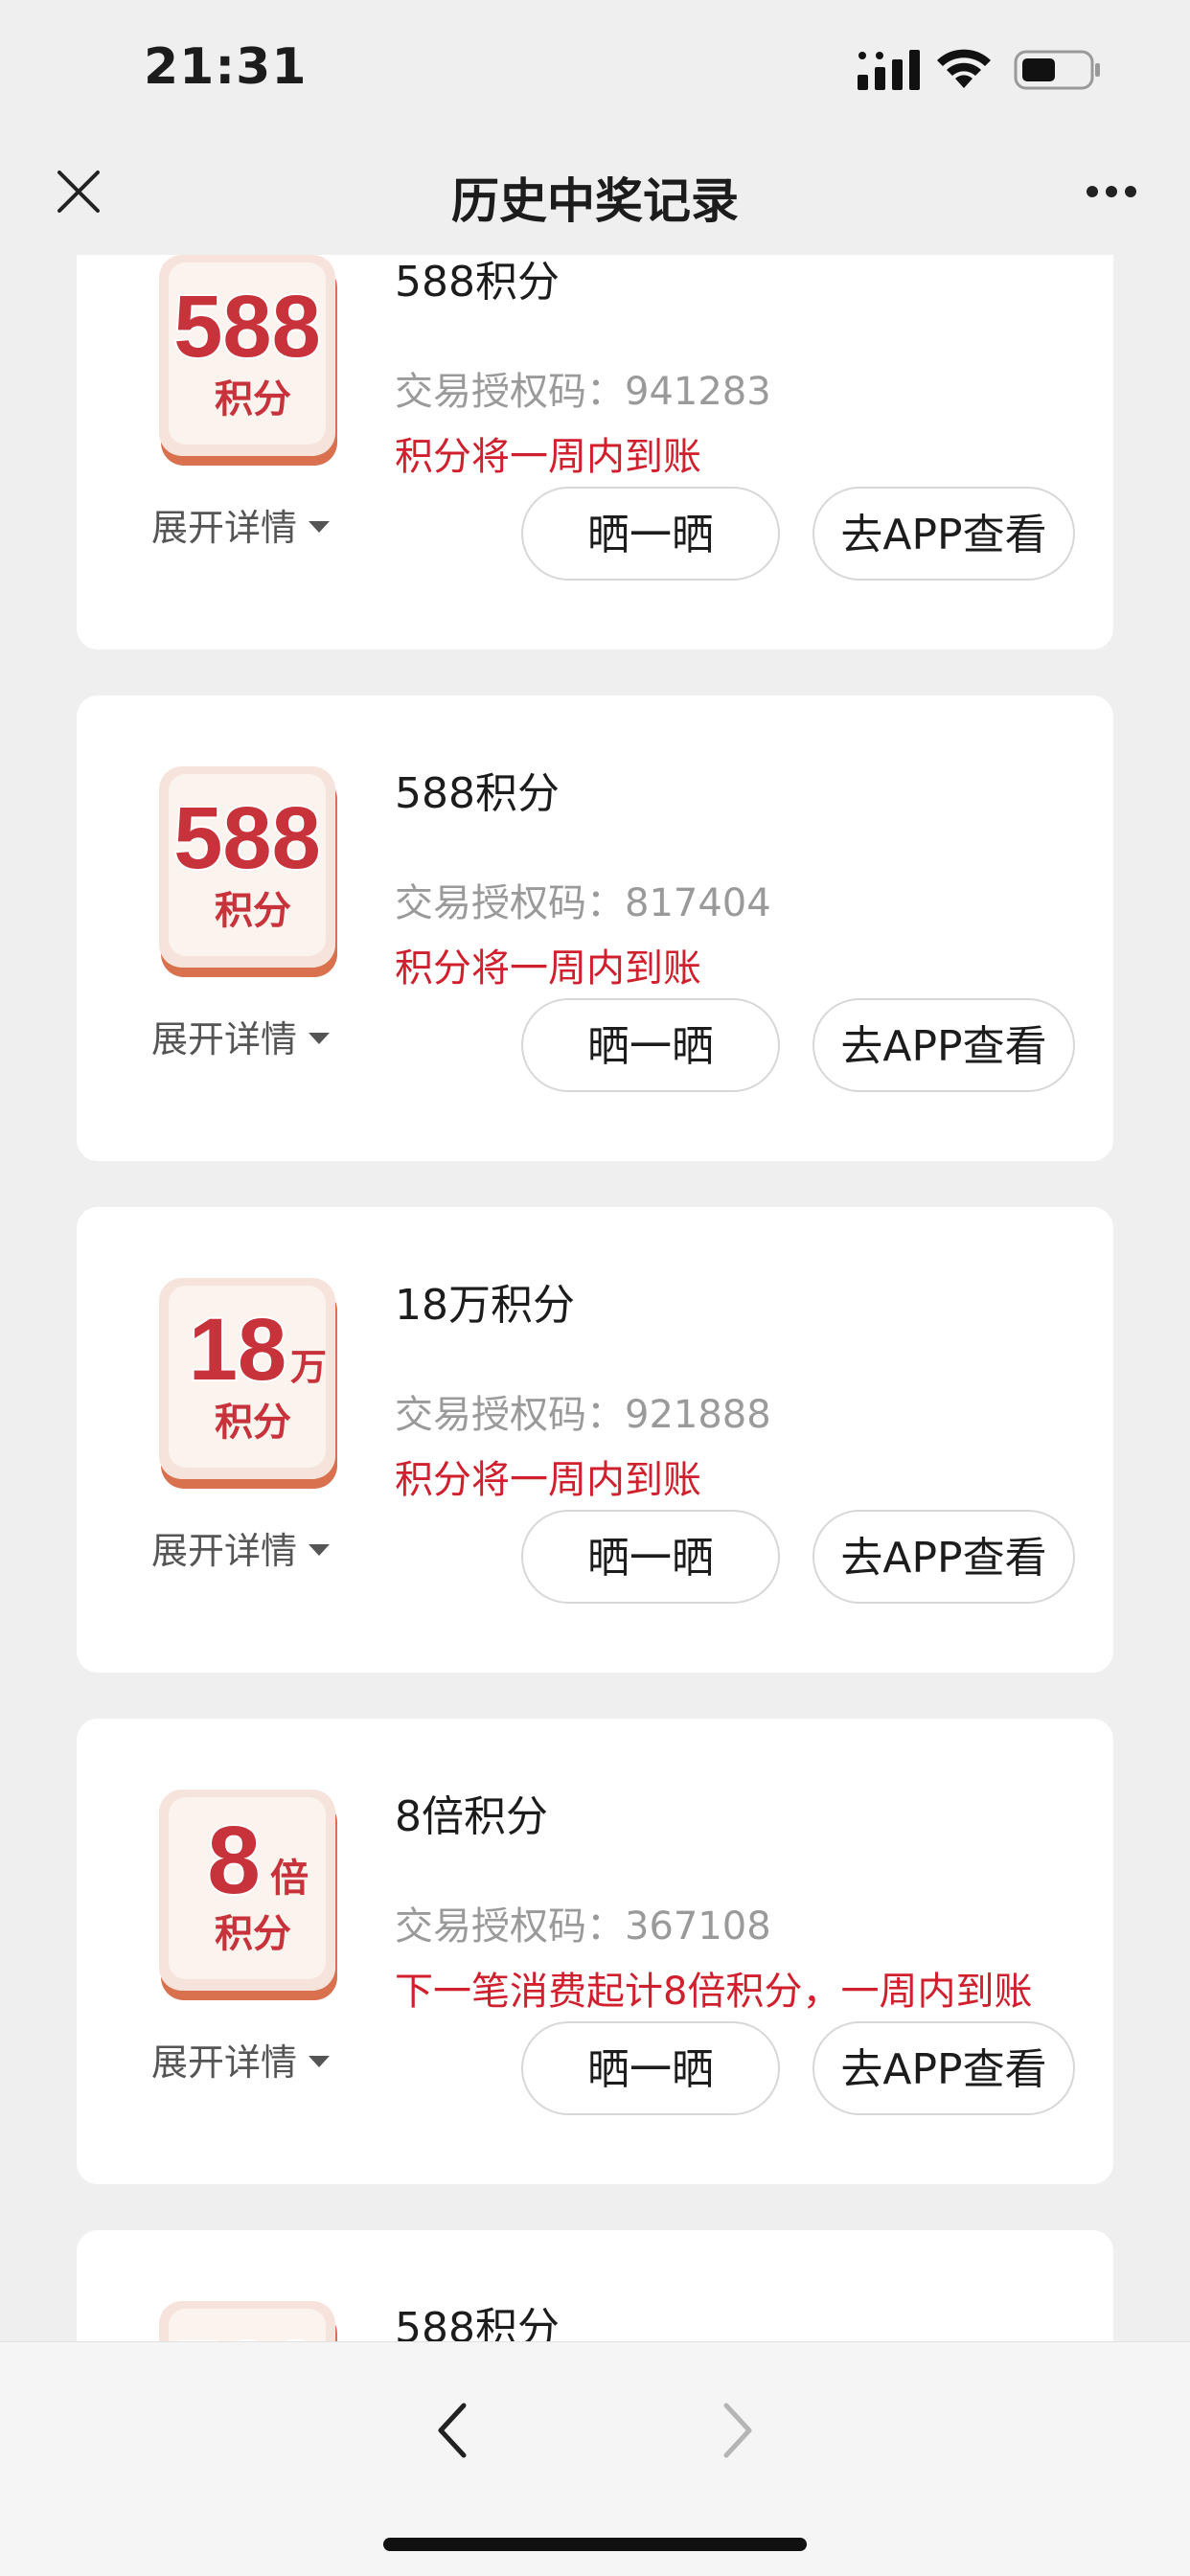  What do you see at coordinates (226, 67) in the screenshot?
I see `status-time: 21:31` at bounding box center [226, 67].